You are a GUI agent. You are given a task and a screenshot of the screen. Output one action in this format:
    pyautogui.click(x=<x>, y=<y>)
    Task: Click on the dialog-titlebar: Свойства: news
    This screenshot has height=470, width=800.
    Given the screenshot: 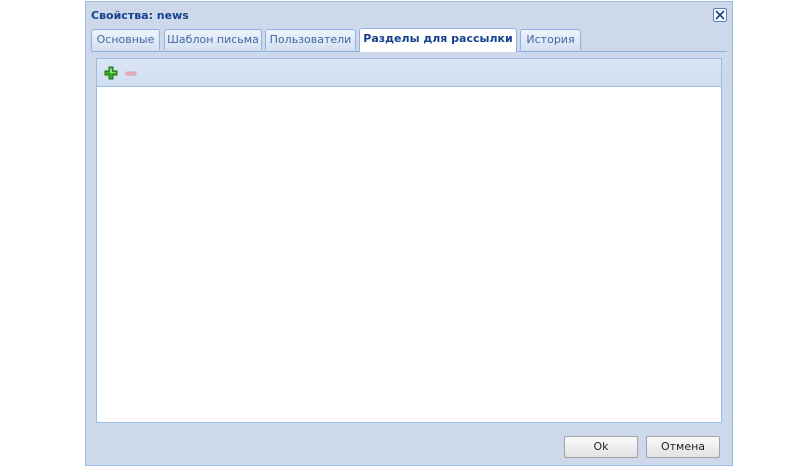 What is the action you would take?
    pyautogui.click(x=409, y=15)
    